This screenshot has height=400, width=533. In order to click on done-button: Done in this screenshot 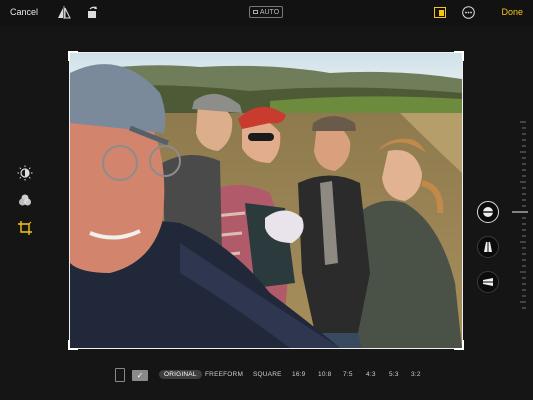, I will do `click(512, 12)`.